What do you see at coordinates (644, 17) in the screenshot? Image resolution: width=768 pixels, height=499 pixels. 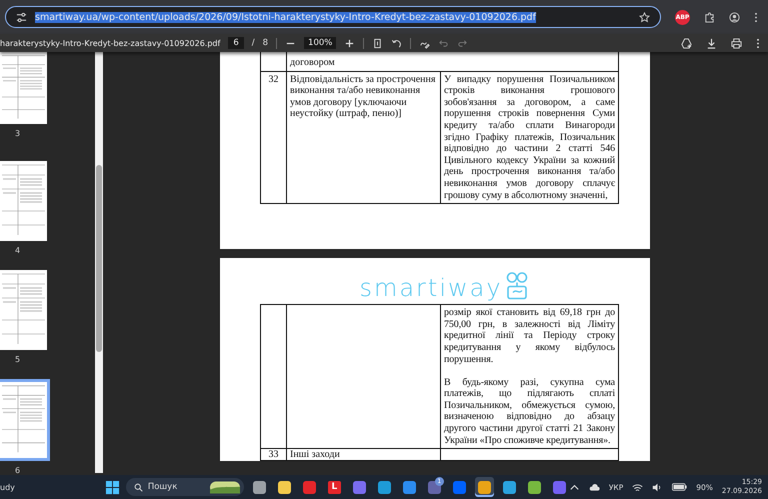 I see `bookmark-star-icon` at bounding box center [644, 17].